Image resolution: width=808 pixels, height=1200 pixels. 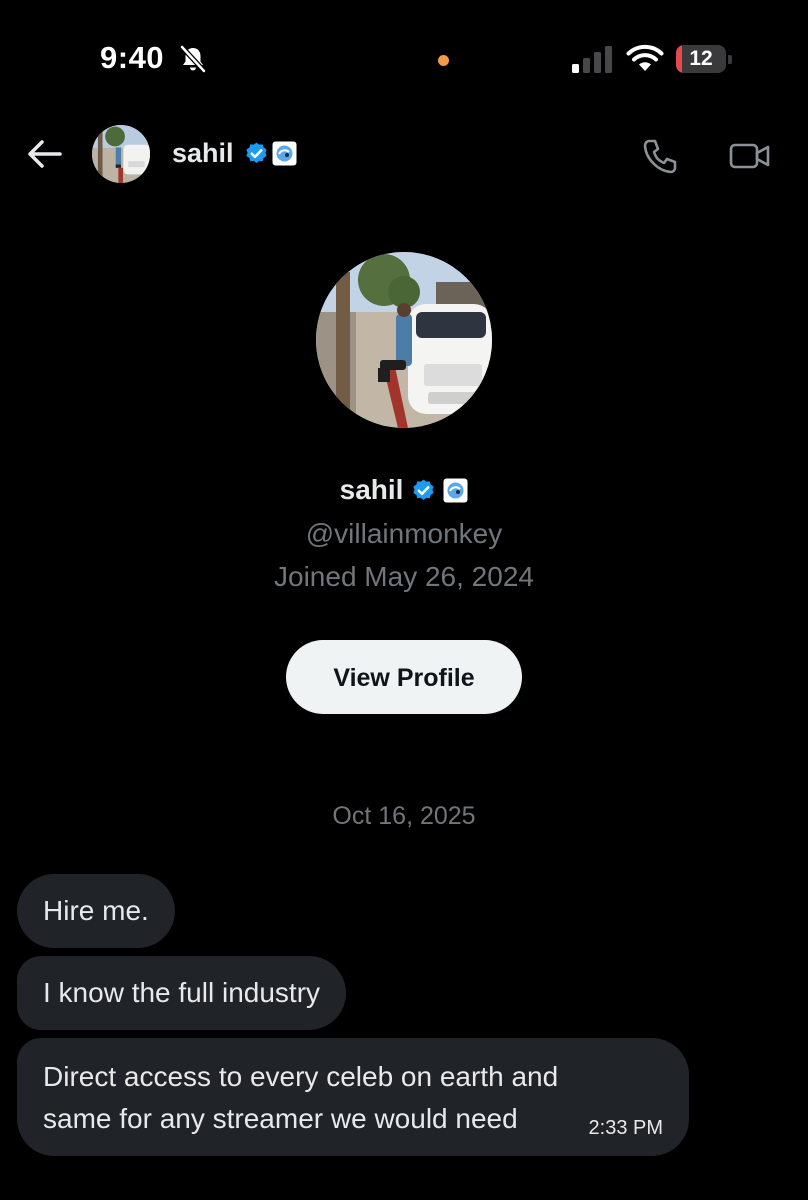 I want to click on status-bar: 9:40 12, so click(x=404, y=55).